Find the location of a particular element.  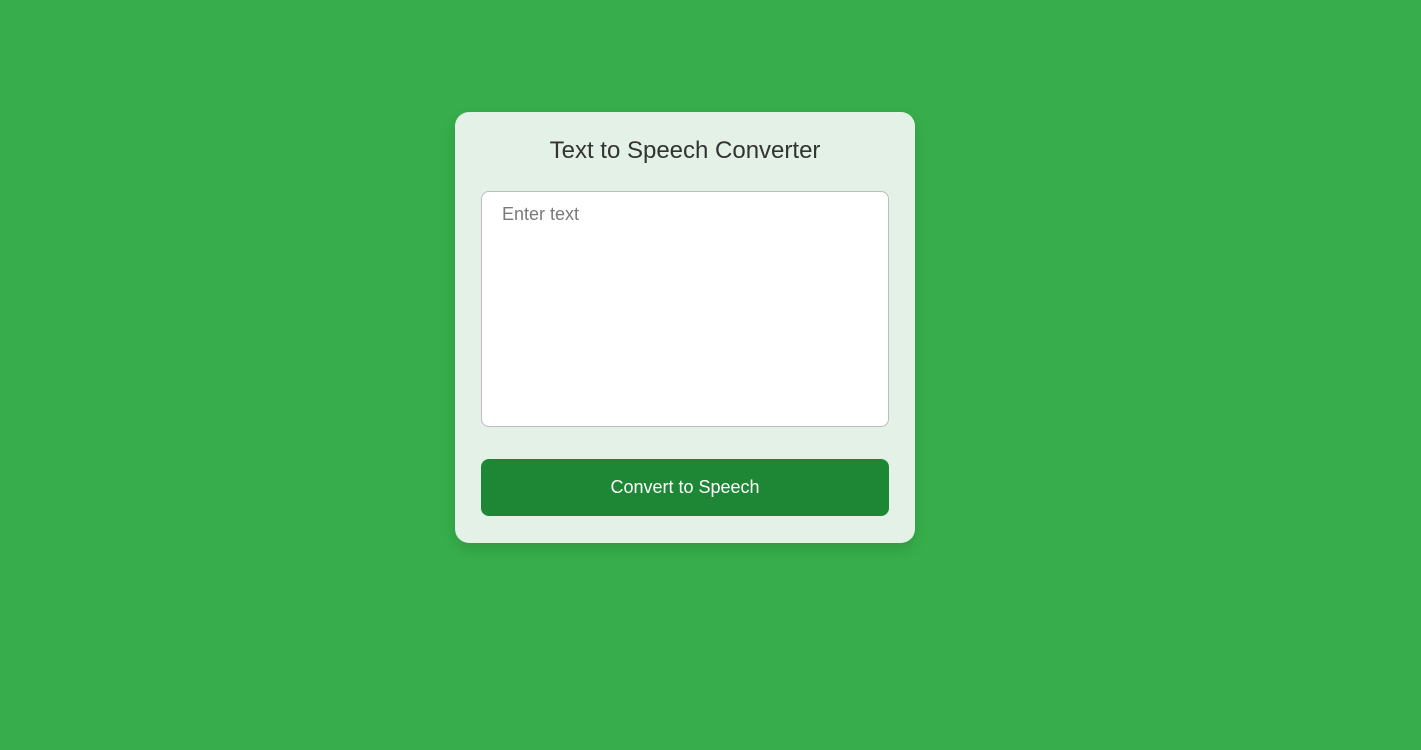

page-title: Text to Speech Converter is located at coordinates (685, 150).